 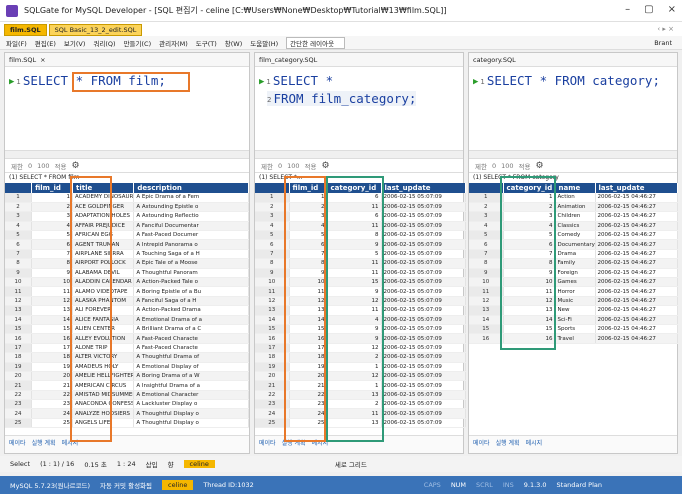 What do you see at coordinates (575, 310) in the screenshot?
I see `table-cell: New` at bounding box center [575, 310].